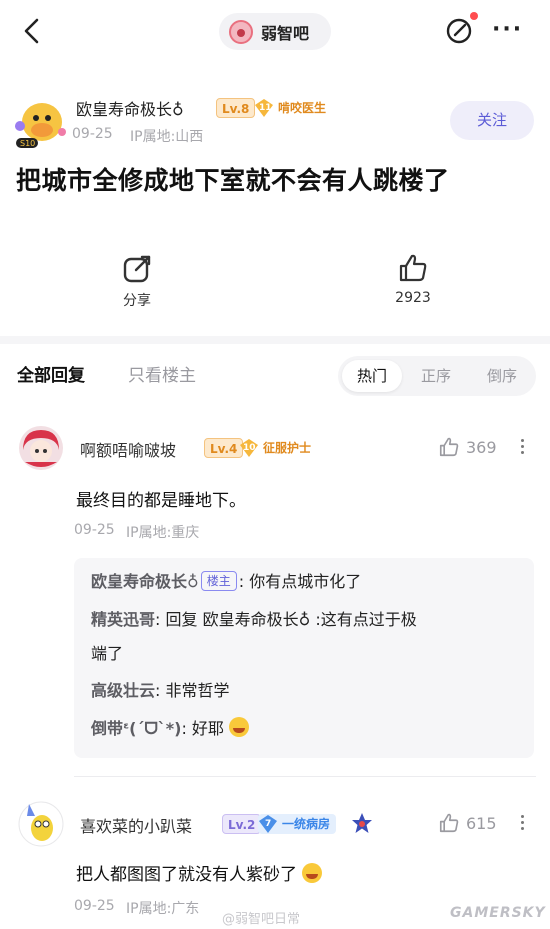 This screenshot has height=929, width=550. What do you see at coordinates (413, 298) in the screenshot?
I see `post-like-count: 2923` at bounding box center [413, 298].